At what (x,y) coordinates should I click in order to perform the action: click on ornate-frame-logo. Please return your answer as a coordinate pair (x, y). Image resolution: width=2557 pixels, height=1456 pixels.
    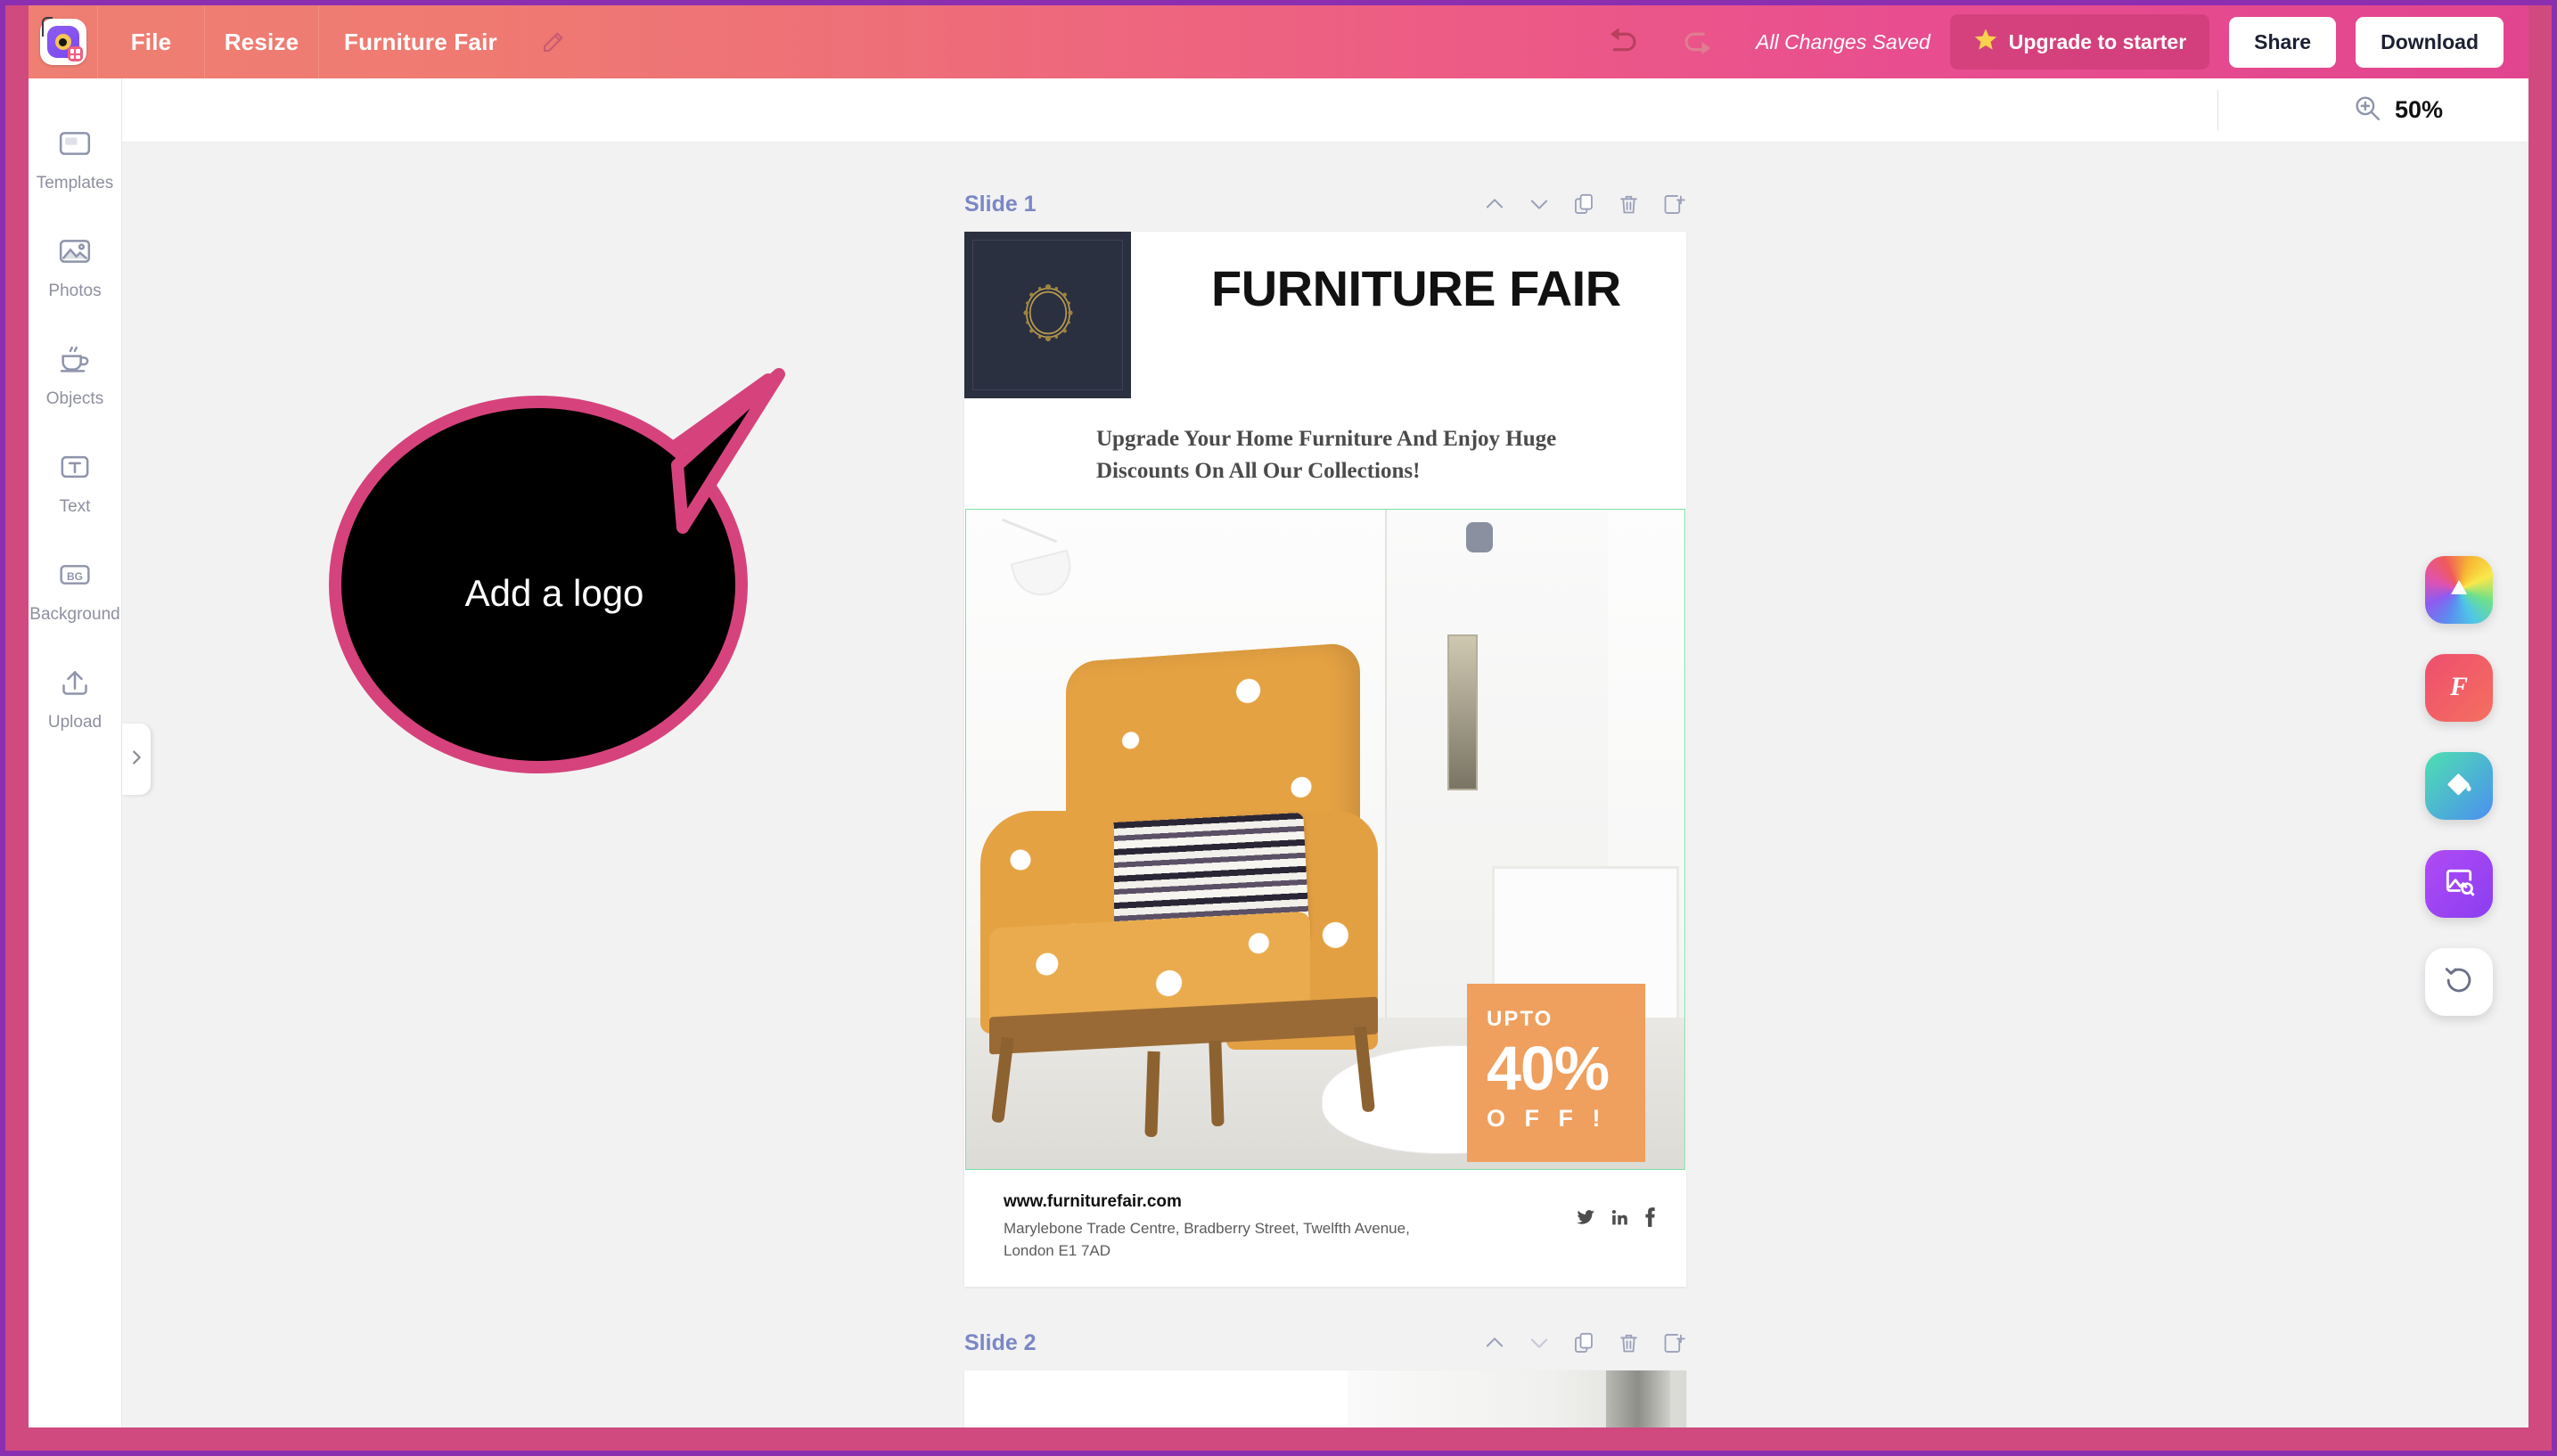
    Looking at the image, I should click on (1048, 315).